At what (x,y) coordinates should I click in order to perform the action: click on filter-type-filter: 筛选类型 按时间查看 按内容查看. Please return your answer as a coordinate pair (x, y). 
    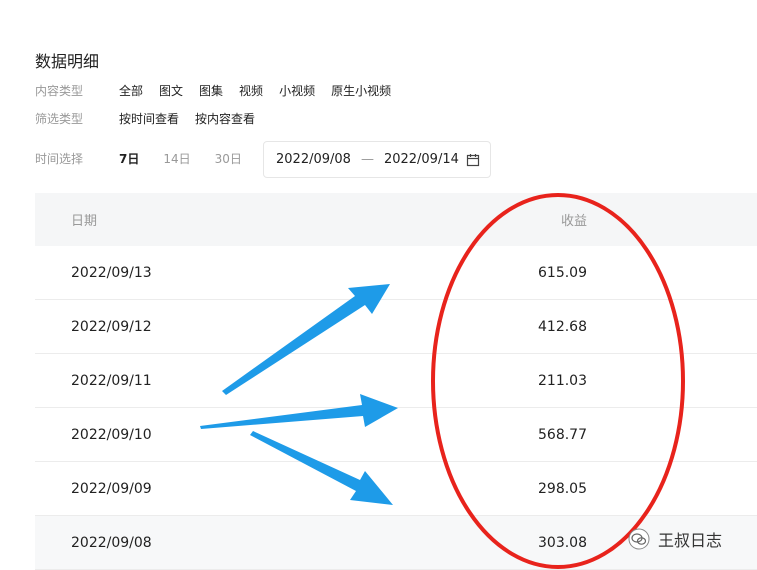
    Looking at the image, I should click on (153, 118).